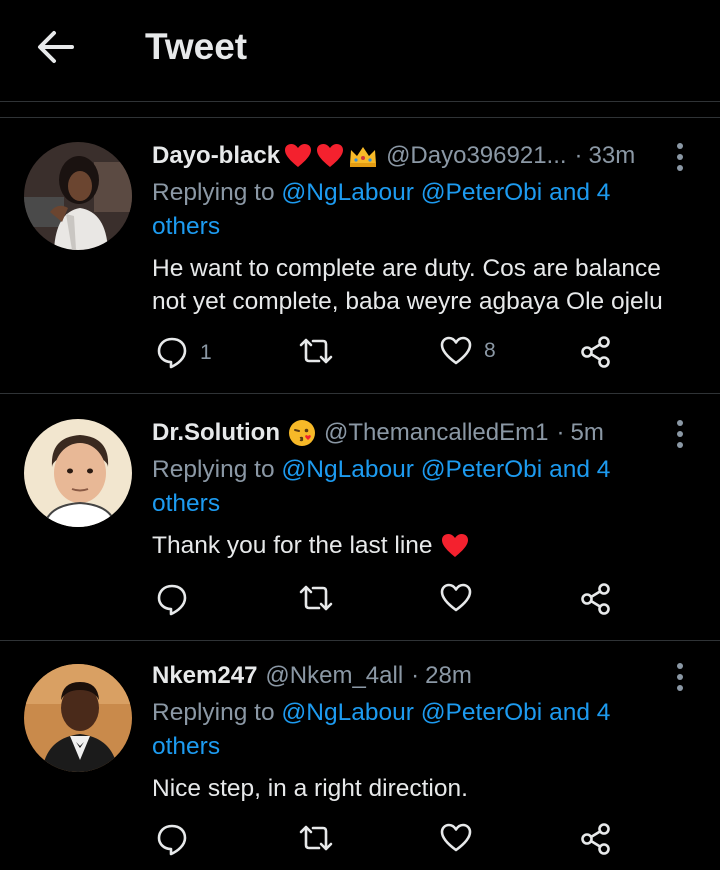 The height and width of the screenshot is (870, 720). I want to click on timestamp: 28m, so click(448, 676).